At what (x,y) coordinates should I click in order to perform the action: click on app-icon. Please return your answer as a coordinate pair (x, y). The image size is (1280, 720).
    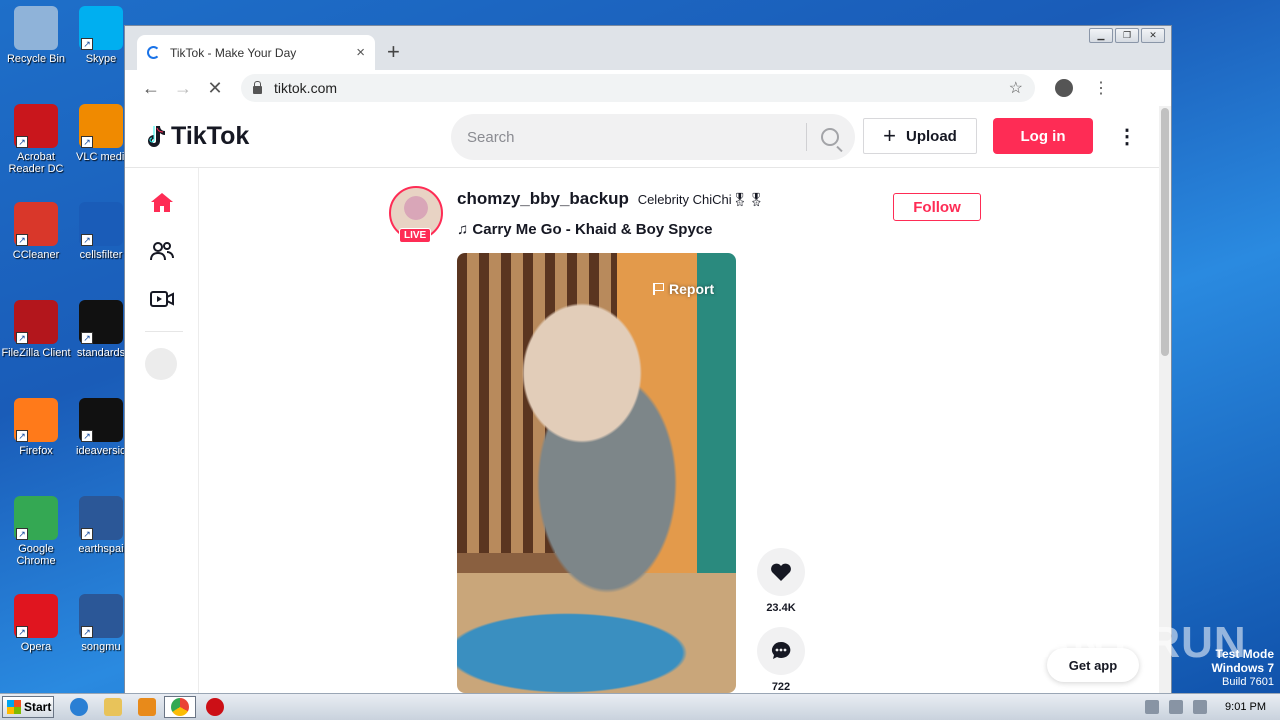
    Looking at the image, I should click on (36, 28).